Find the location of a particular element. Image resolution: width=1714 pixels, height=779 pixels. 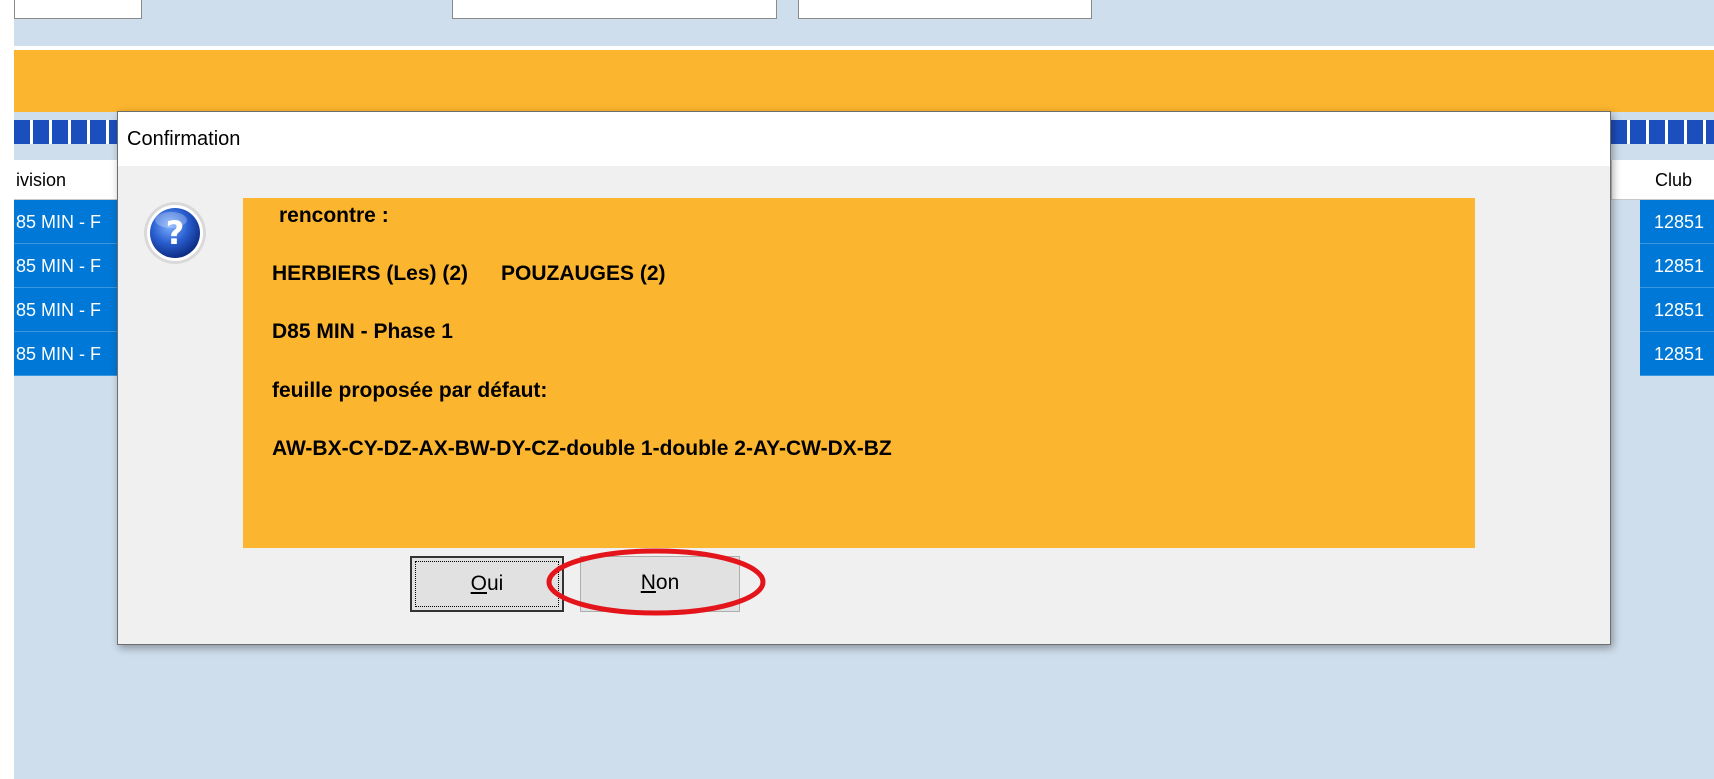

header-banner is located at coordinates (864, 81).